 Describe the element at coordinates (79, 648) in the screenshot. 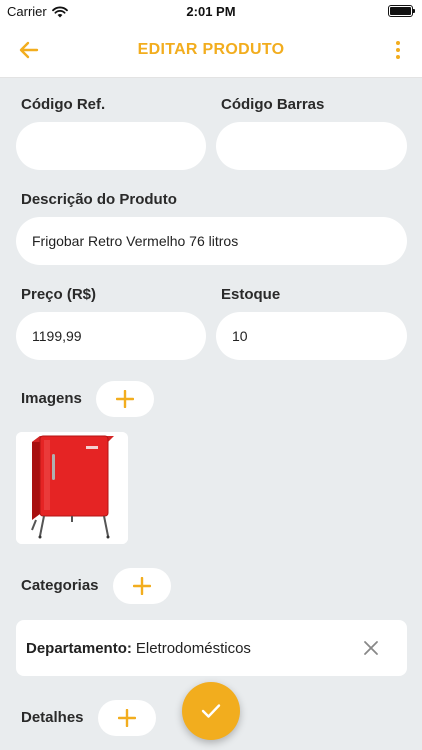

I see `category-key: Departamento:` at that location.